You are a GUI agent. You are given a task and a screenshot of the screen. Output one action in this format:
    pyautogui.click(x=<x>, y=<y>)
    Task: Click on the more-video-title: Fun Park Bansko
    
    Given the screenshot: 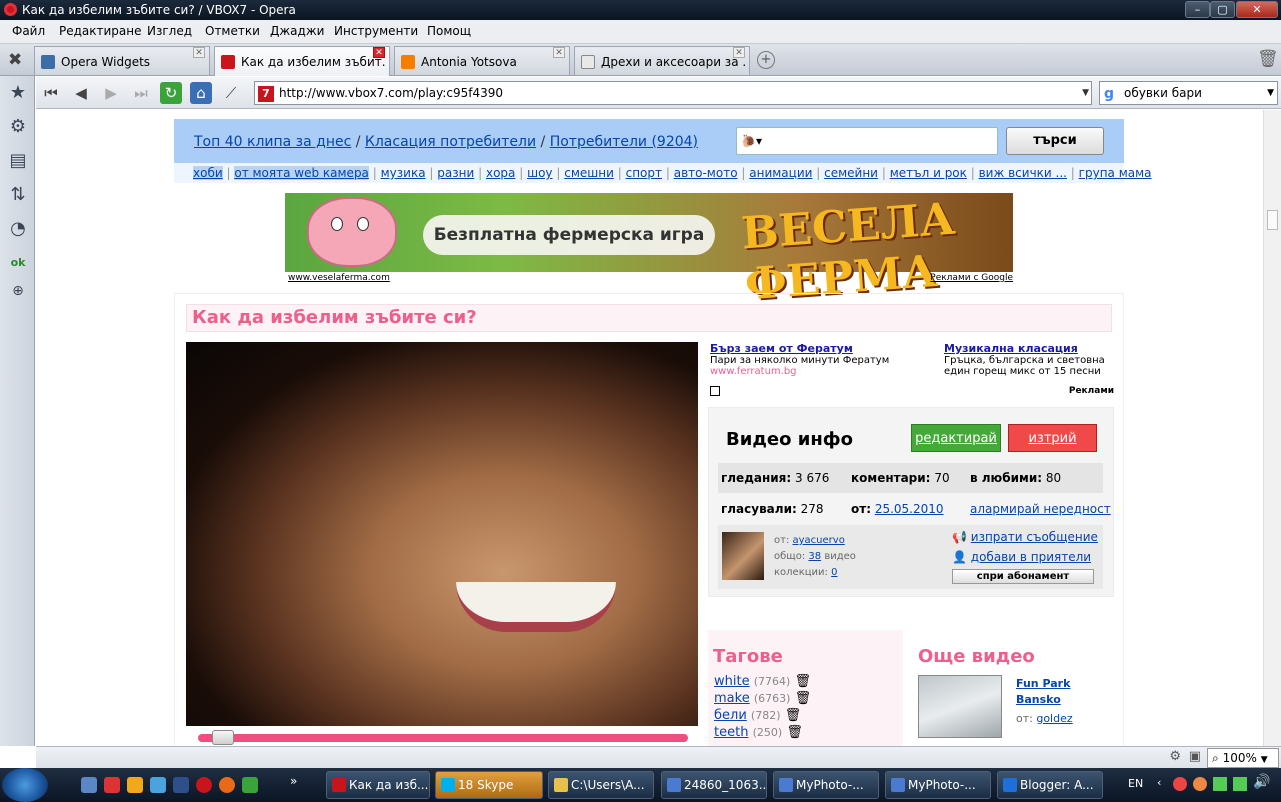 What is the action you would take?
    pyautogui.click(x=1043, y=692)
    